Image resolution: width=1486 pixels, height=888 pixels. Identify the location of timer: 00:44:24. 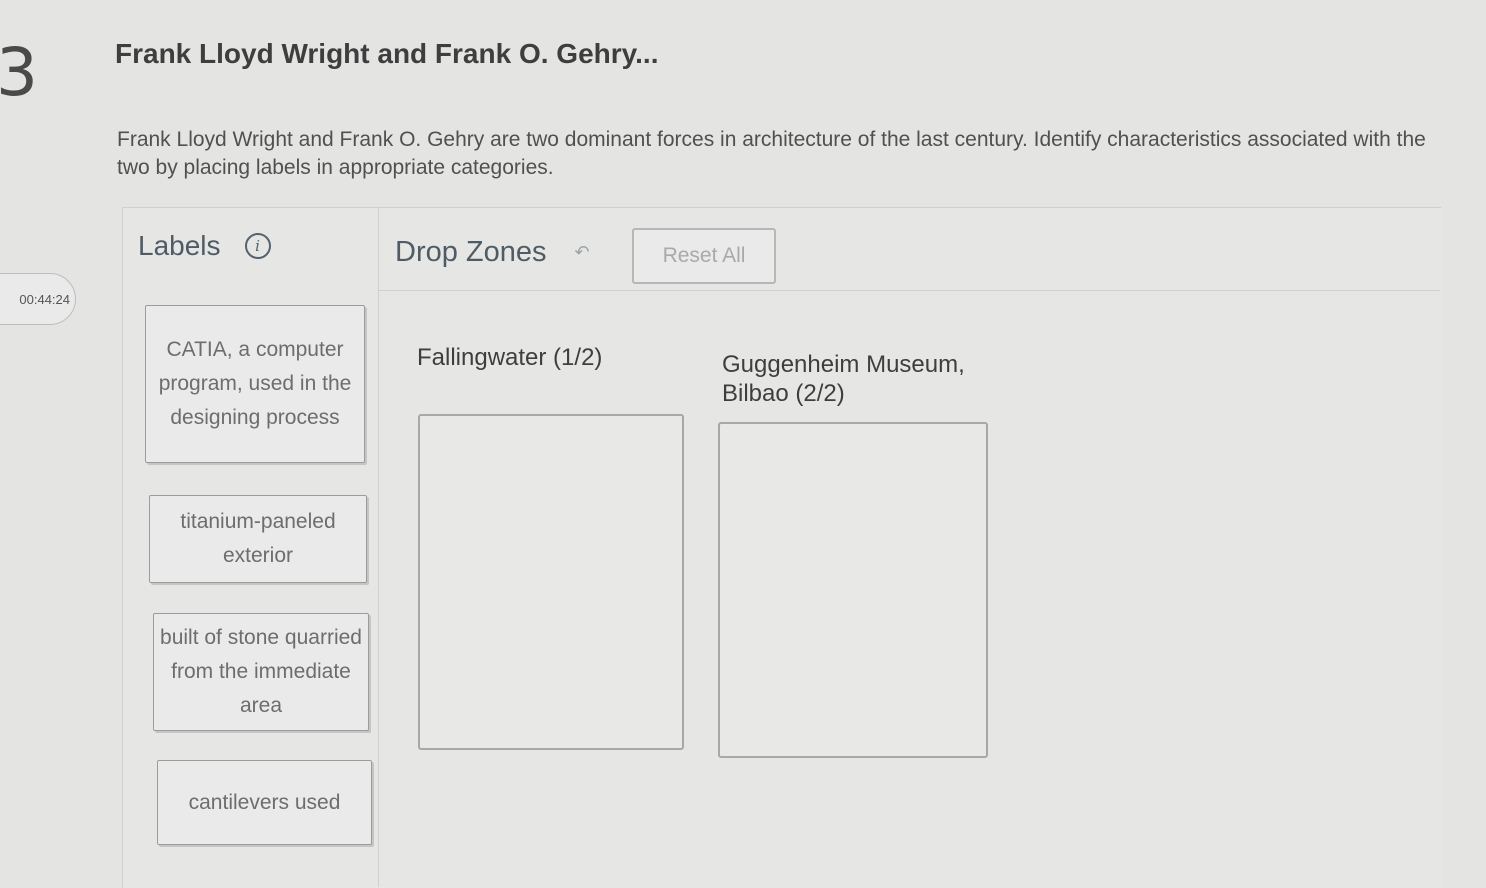
(38, 299).